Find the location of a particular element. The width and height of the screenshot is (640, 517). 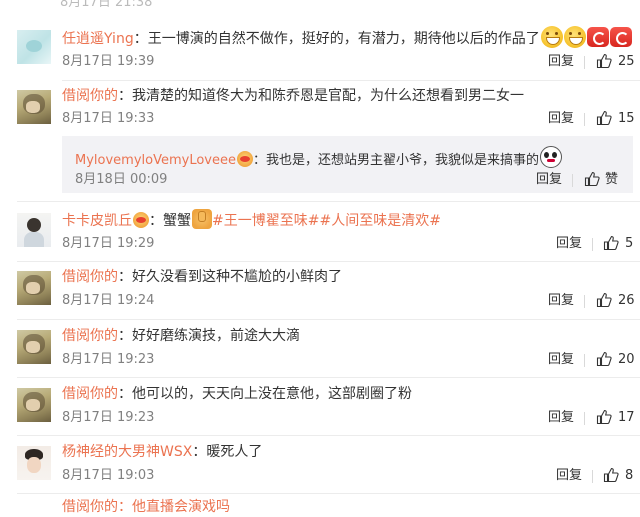

comment-time: 8月17日 19:03 is located at coordinates (108, 475).